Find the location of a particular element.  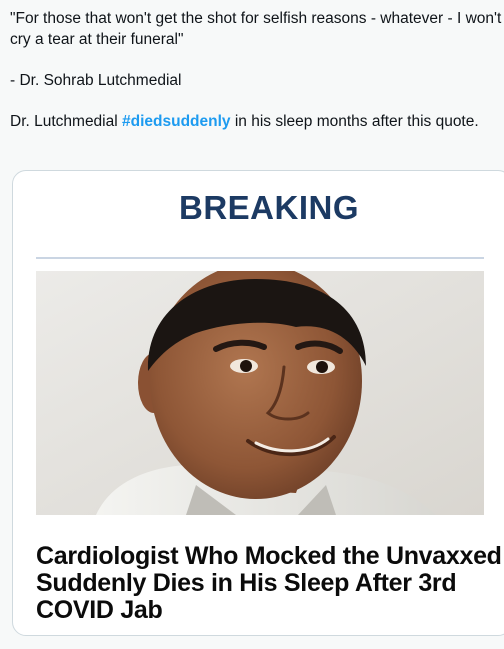

banner-divider is located at coordinates (260, 258).